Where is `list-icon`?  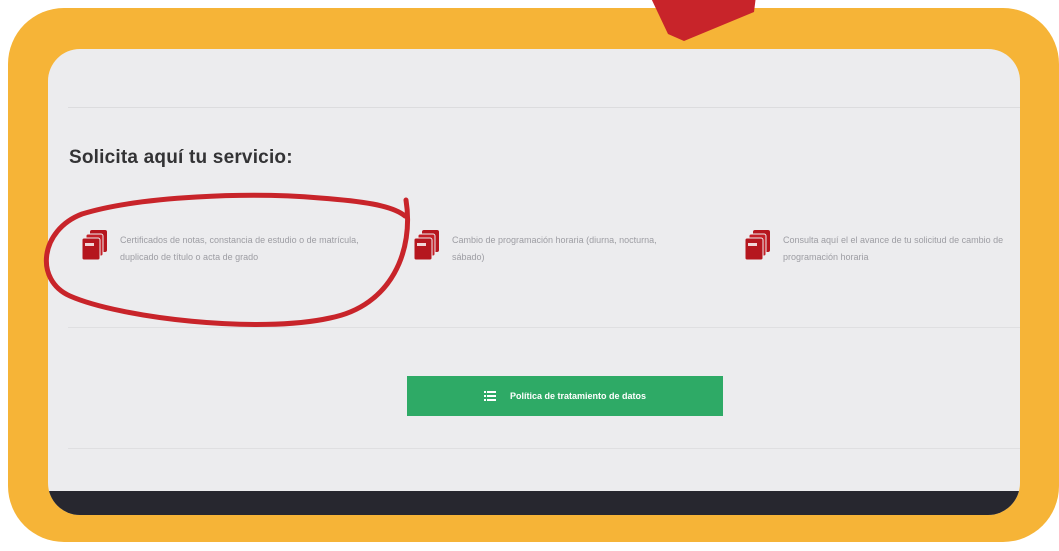
list-icon is located at coordinates (489, 396).